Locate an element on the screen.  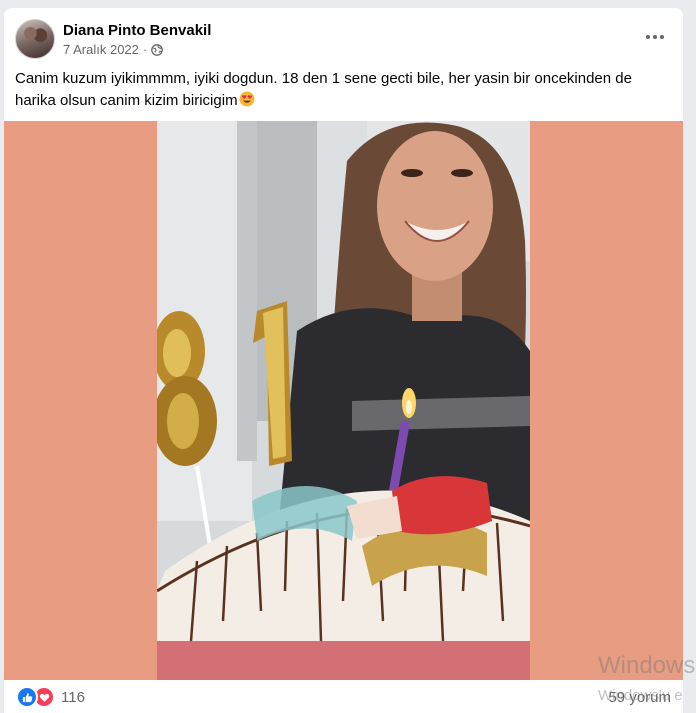
post-header: Diana Pinto Benvakil 7 Aralık 2022 · is located at coordinates (343, 38).